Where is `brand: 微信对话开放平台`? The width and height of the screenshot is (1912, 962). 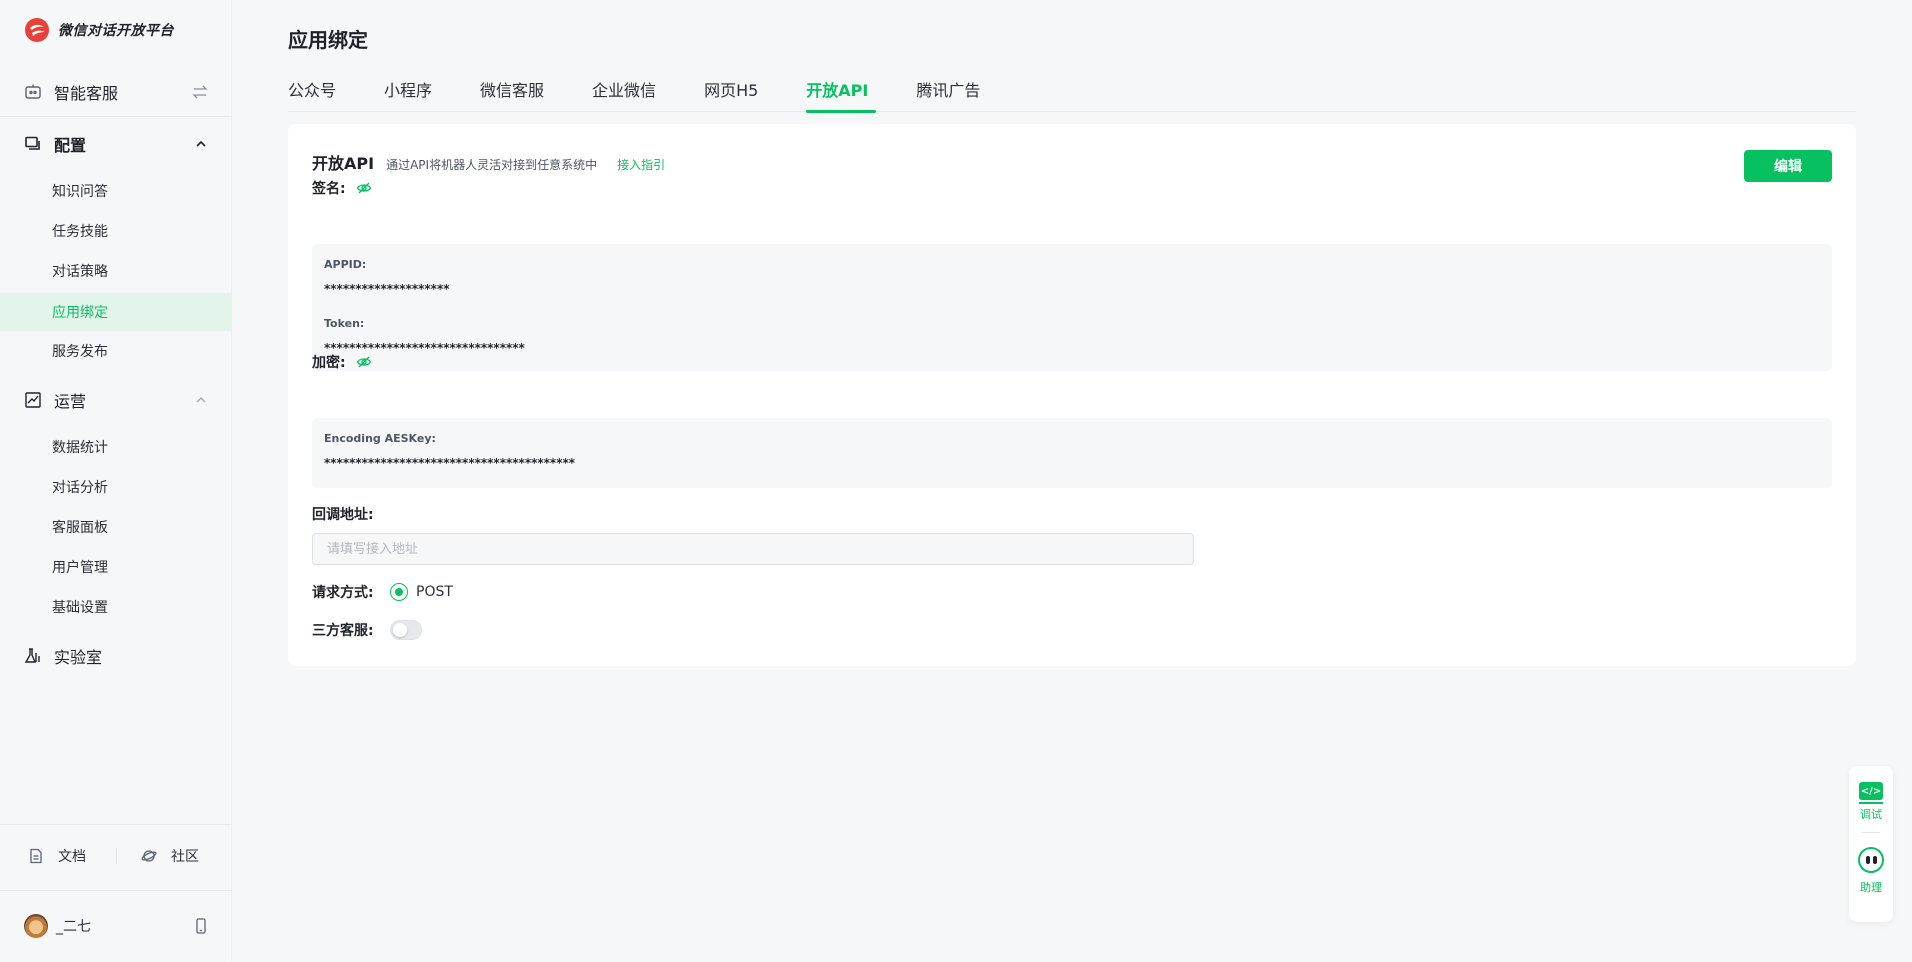
brand: 微信对话开放平台 is located at coordinates (99, 30).